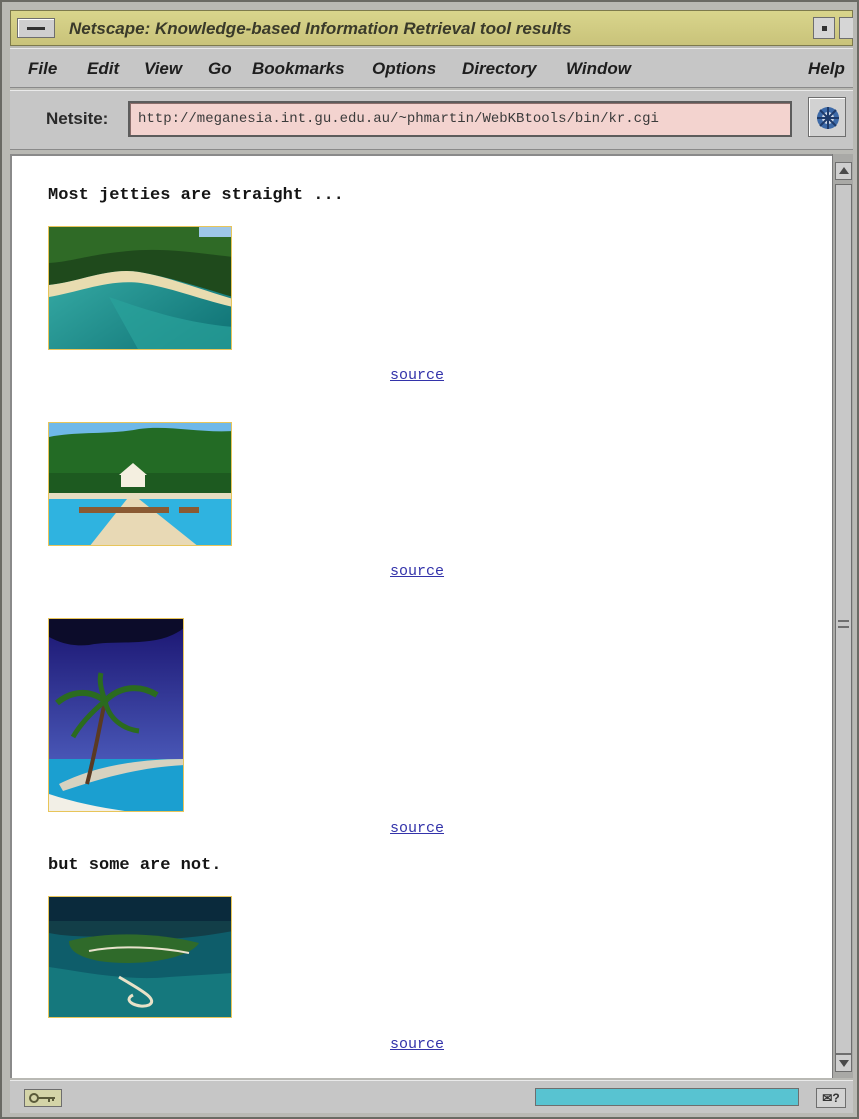 This screenshot has width=859, height=1119. Describe the element at coordinates (163, 69) in the screenshot. I see `menu-view: View` at that location.